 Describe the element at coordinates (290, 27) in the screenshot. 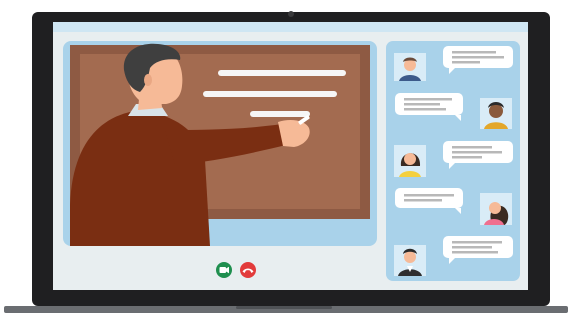

I see `screen-topbar` at that location.